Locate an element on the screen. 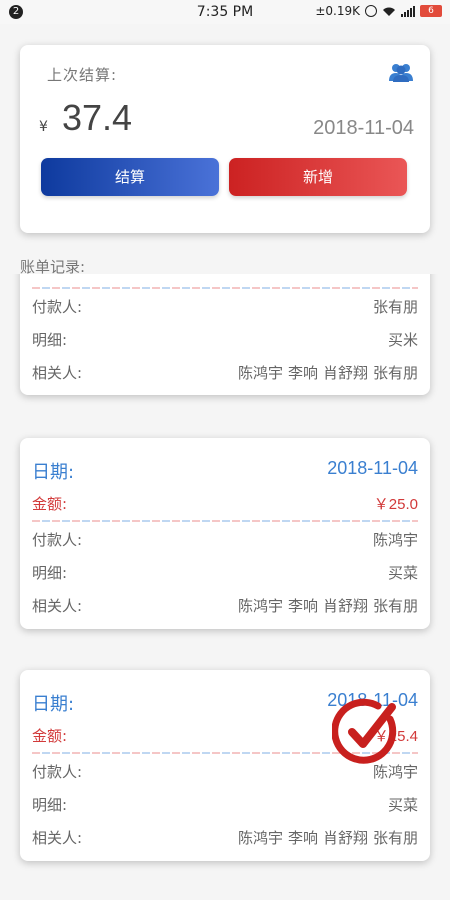 The image size is (450, 900). record-payer-row: 付款人: 陈鸿宇 is located at coordinates (225, 541).